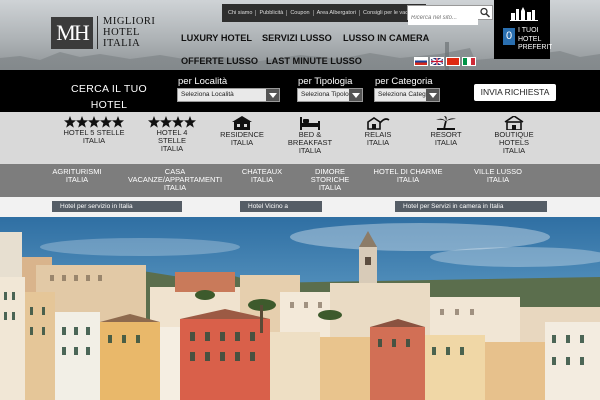  What do you see at coordinates (272, 13) in the screenshot?
I see `toplink-pubblicita: Pubblicità` at bounding box center [272, 13].